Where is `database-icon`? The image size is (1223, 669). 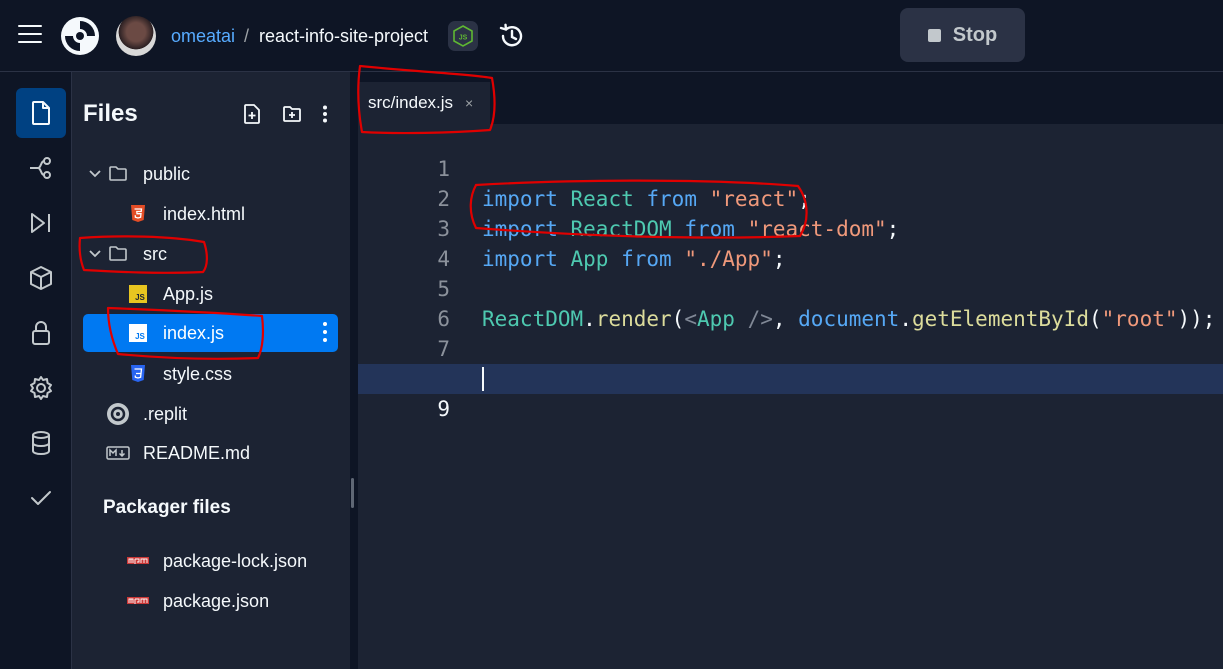 database-icon is located at coordinates (41, 443).